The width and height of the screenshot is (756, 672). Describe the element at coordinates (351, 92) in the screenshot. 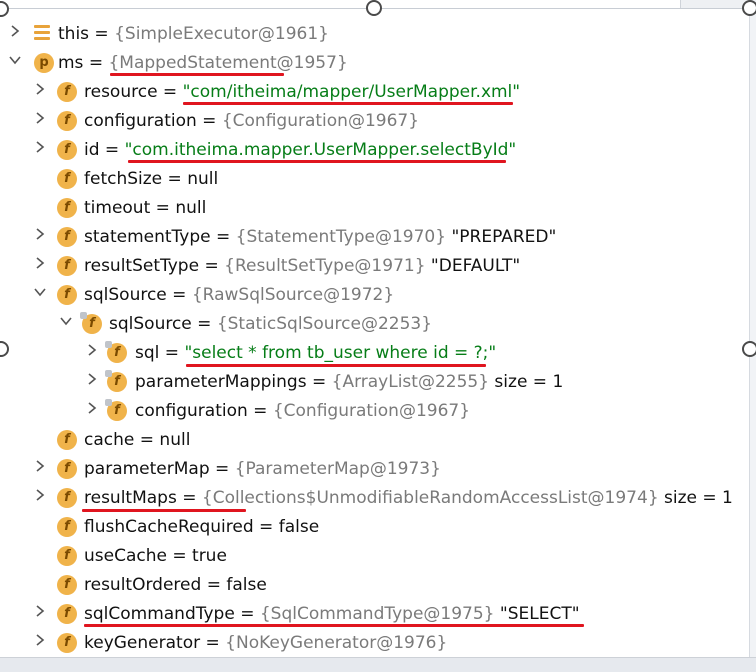

I see `string-value: "com/itheima/mapper/UserMapper.xml"` at that location.